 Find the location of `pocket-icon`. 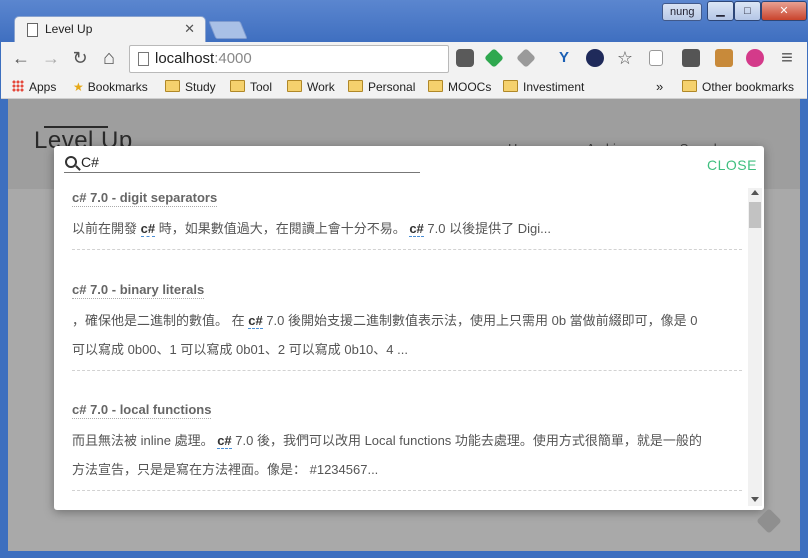

pocket-icon is located at coordinates (465, 58).